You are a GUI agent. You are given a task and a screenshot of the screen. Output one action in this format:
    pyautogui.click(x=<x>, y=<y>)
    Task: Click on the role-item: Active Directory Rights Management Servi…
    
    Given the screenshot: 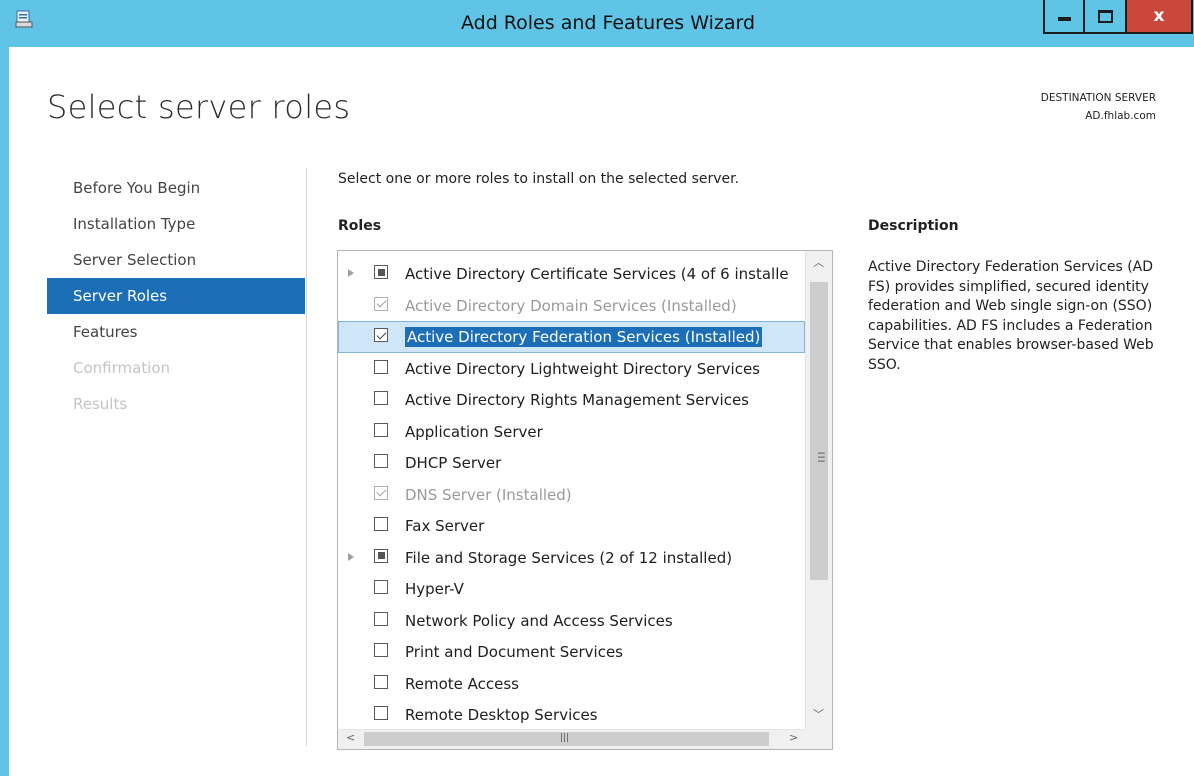 What is the action you would take?
    pyautogui.click(x=571, y=400)
    